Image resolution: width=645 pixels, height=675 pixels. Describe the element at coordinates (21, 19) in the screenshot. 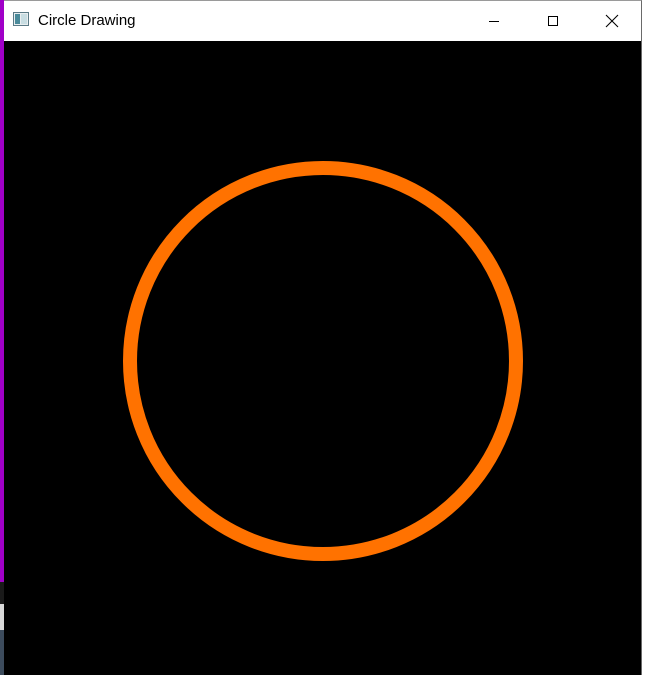

I see `app-icon` at that location.